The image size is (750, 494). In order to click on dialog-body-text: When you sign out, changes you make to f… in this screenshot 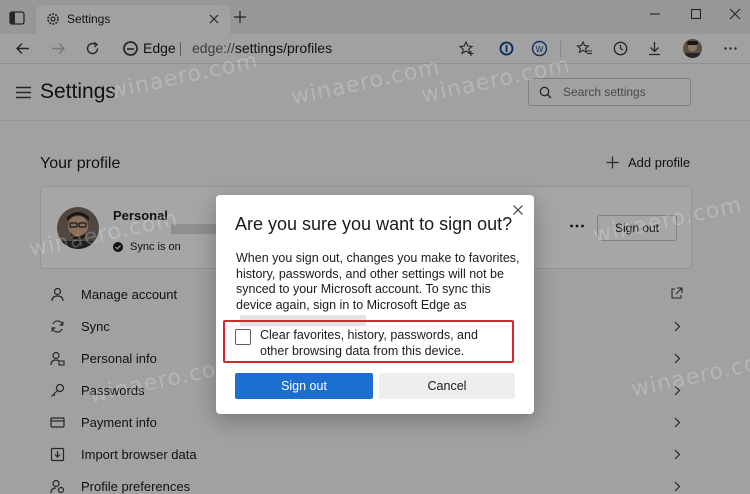, I will do `click(378, 281)`.